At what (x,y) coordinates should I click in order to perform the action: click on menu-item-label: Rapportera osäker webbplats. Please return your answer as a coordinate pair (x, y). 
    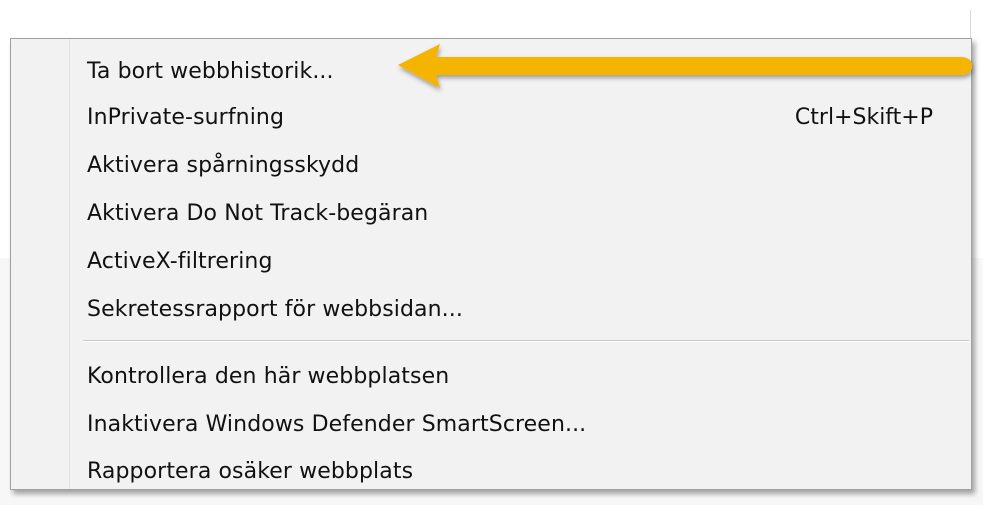
    Looking at the image, I should click on (250, 471).